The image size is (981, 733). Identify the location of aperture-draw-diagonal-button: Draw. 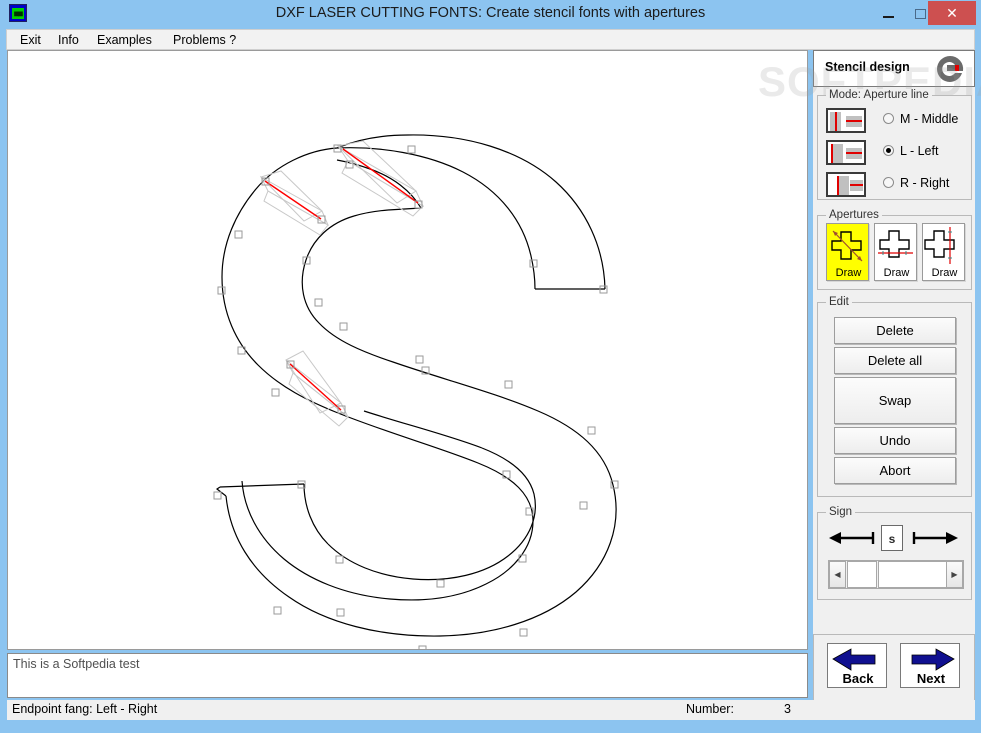
(847, 252).